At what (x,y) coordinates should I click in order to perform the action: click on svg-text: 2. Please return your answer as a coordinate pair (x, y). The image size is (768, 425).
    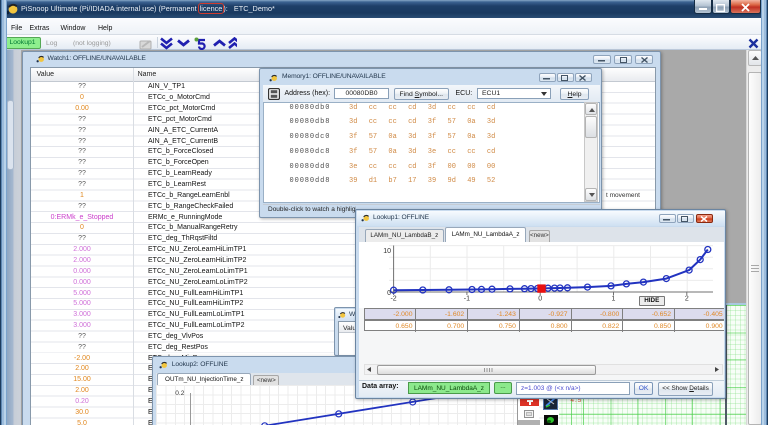
    Looking at the image, I should click on (687, 299).